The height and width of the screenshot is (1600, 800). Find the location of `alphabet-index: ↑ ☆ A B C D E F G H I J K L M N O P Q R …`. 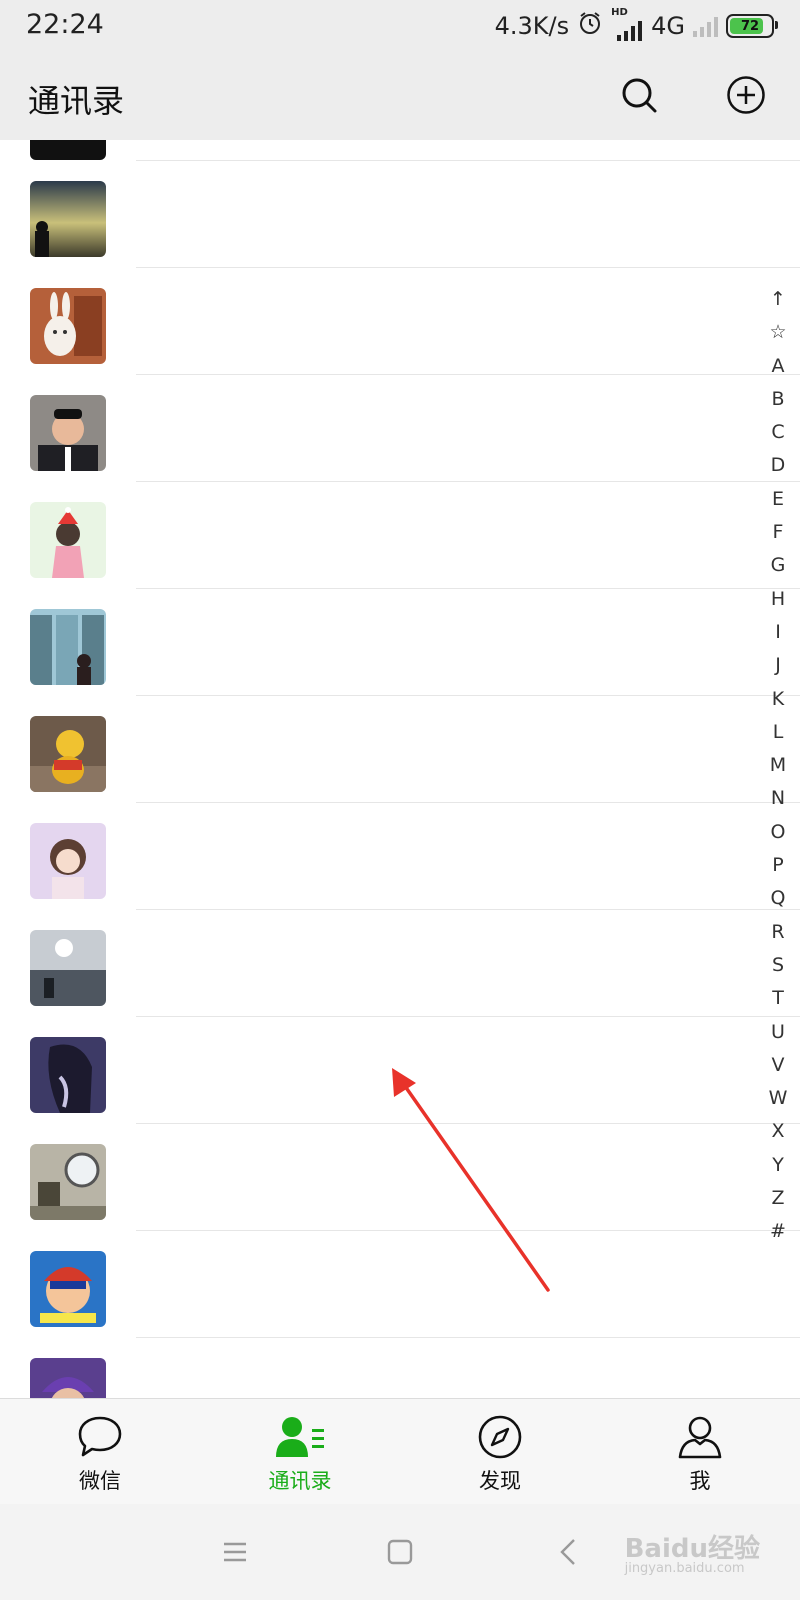

alphabet-index: ↑ ☆ A B C D E F G H I J K L M N O P Q R … is located at coordinates (778, 766).